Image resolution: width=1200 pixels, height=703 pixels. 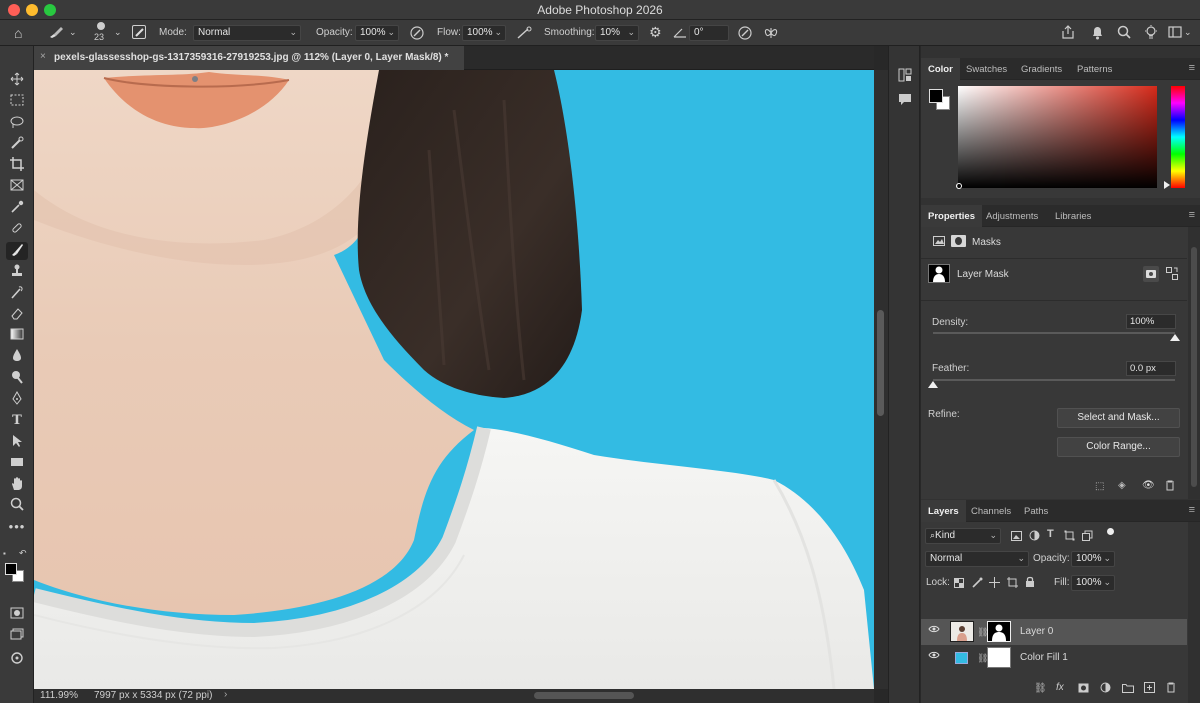 I want to click on load-selection-icon: ⬚, so click(x=1099, y=486).